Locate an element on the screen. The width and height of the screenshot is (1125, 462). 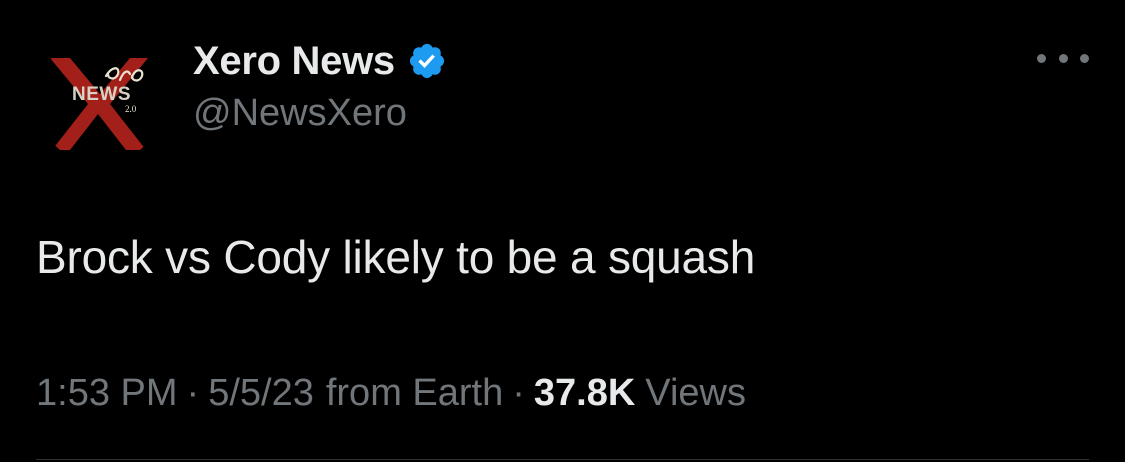
more-options-button is located at coordinates (1063, 58).